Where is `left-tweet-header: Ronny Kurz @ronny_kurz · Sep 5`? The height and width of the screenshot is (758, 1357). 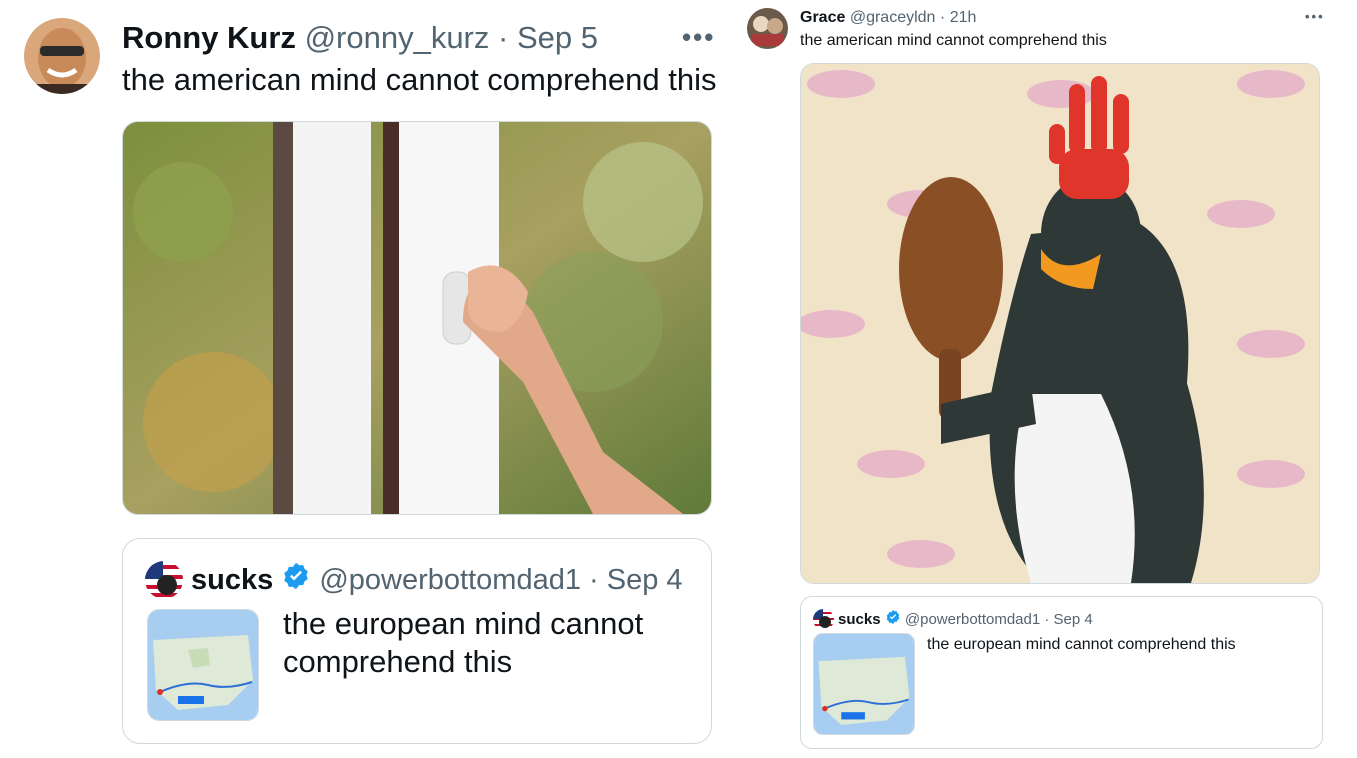
left-tweet-header: Ronny Kurz @ronny_kurz · Sep 5 is located at coordinates (360, 38).